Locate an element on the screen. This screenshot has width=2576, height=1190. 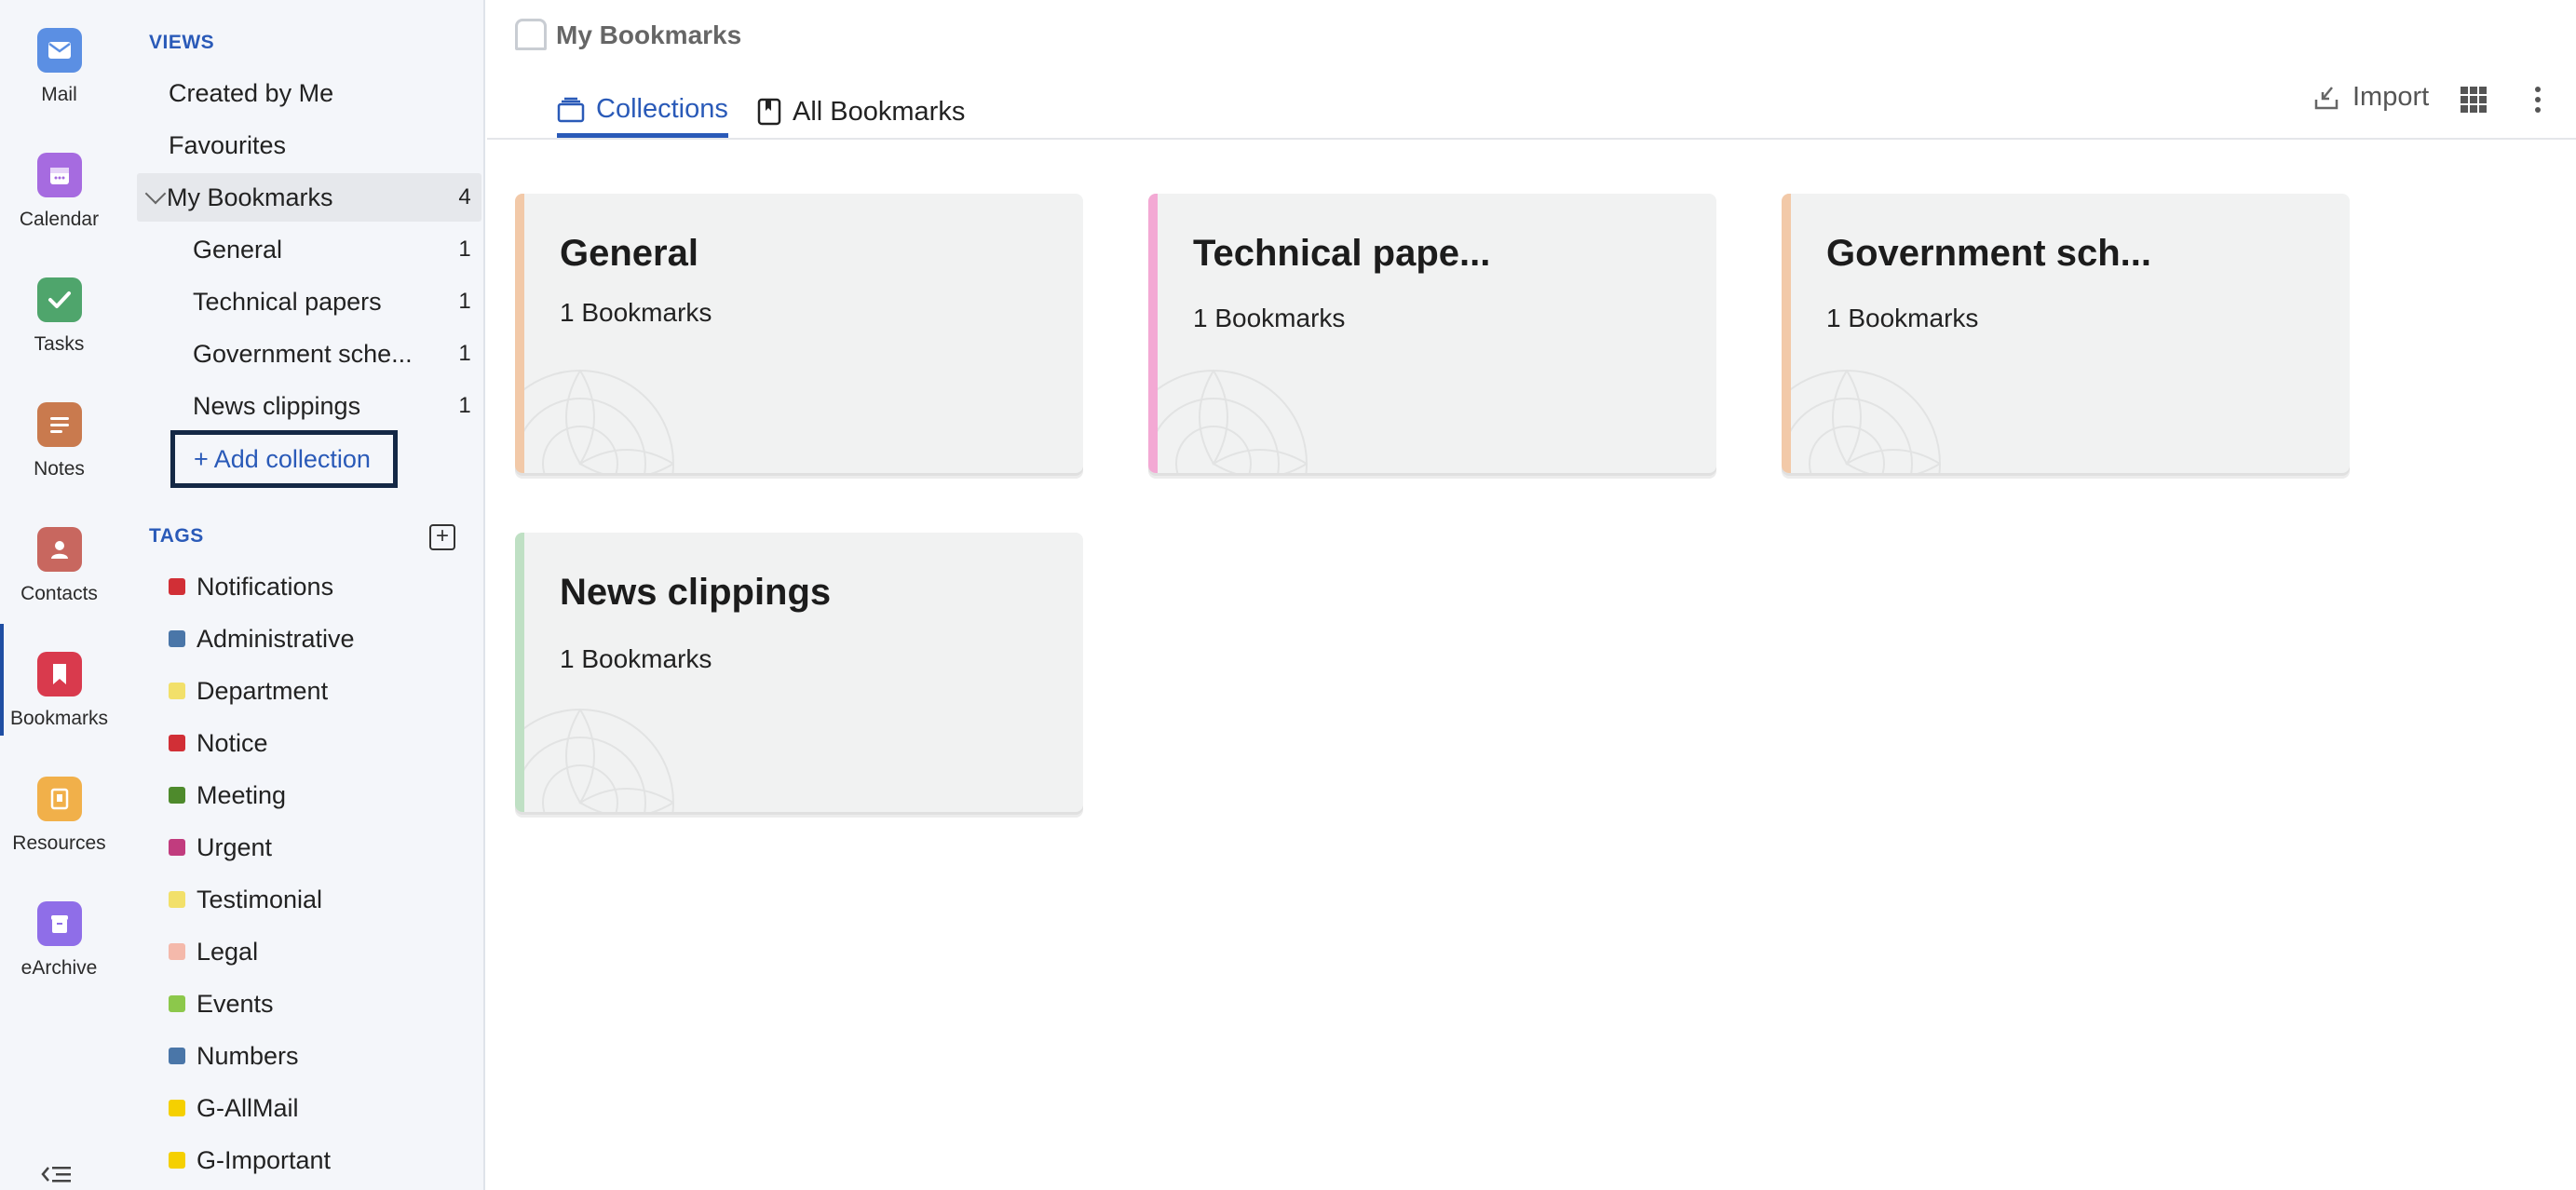
import-icon is located at coordinates (2326, 98).